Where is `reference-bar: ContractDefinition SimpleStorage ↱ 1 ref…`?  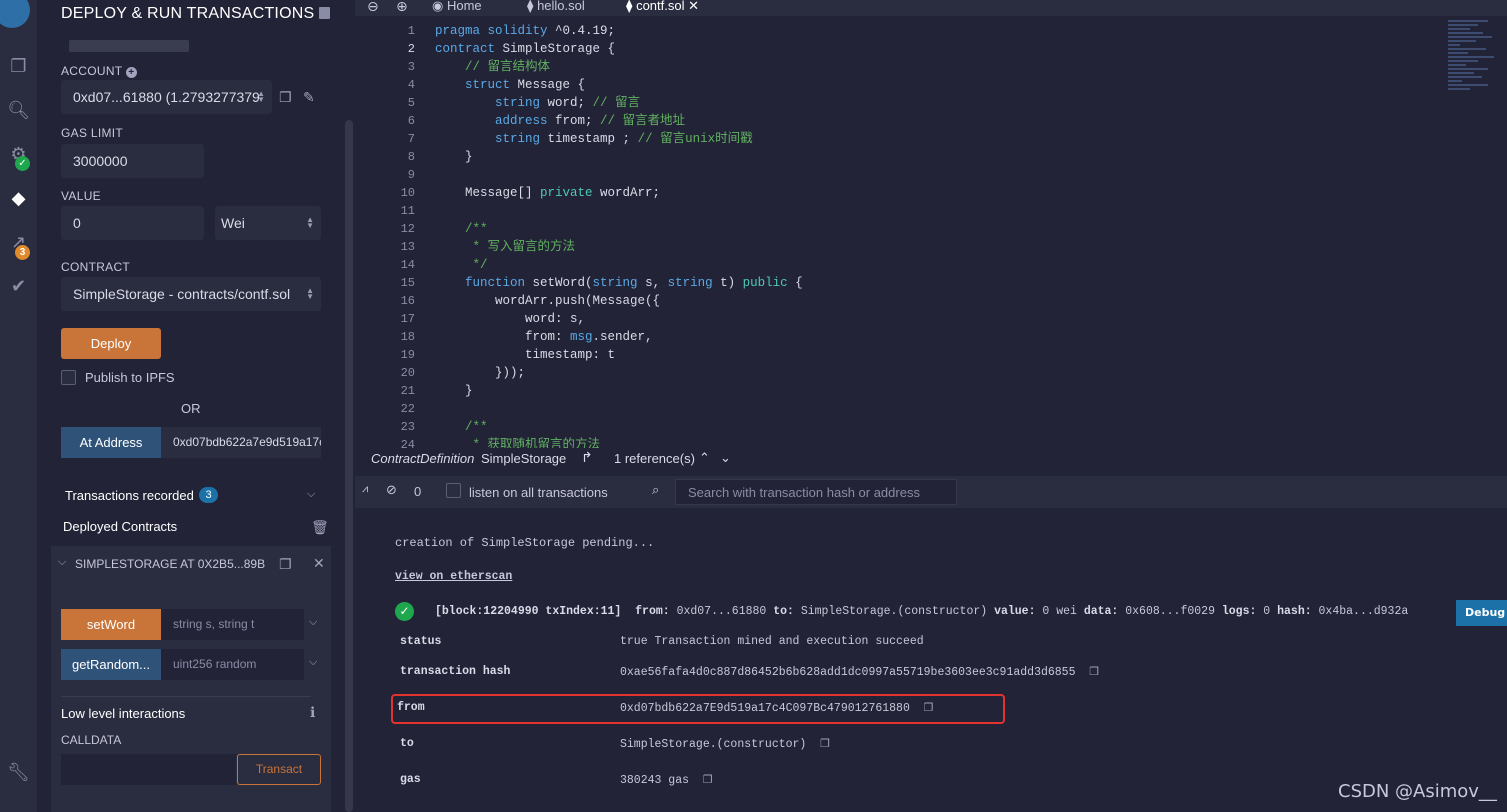 reference-bar: ContractDefinition SimpleStorage ↱ 1 ref… is located at coordinates (931, 460).